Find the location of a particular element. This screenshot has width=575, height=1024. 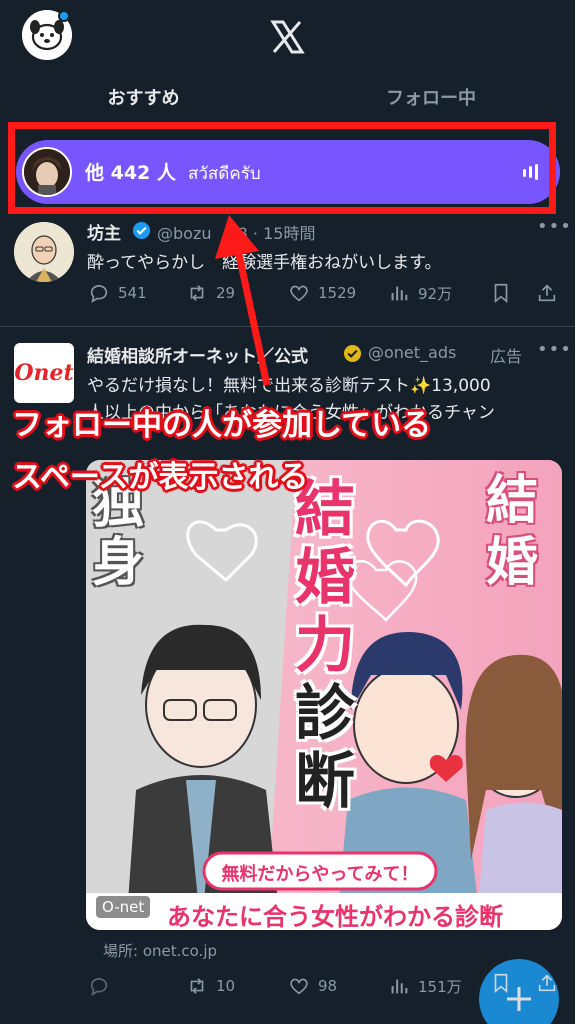

verified-badge-icon is located at coordinates (141, 230).